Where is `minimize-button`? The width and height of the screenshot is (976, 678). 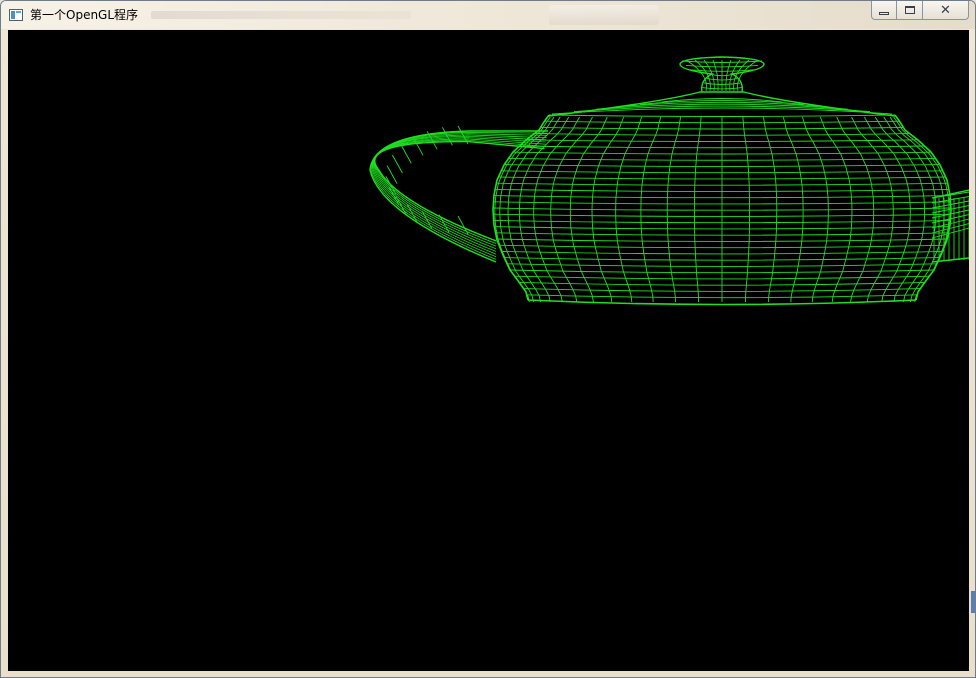 minimize-button is located at coordinates (884, 10).